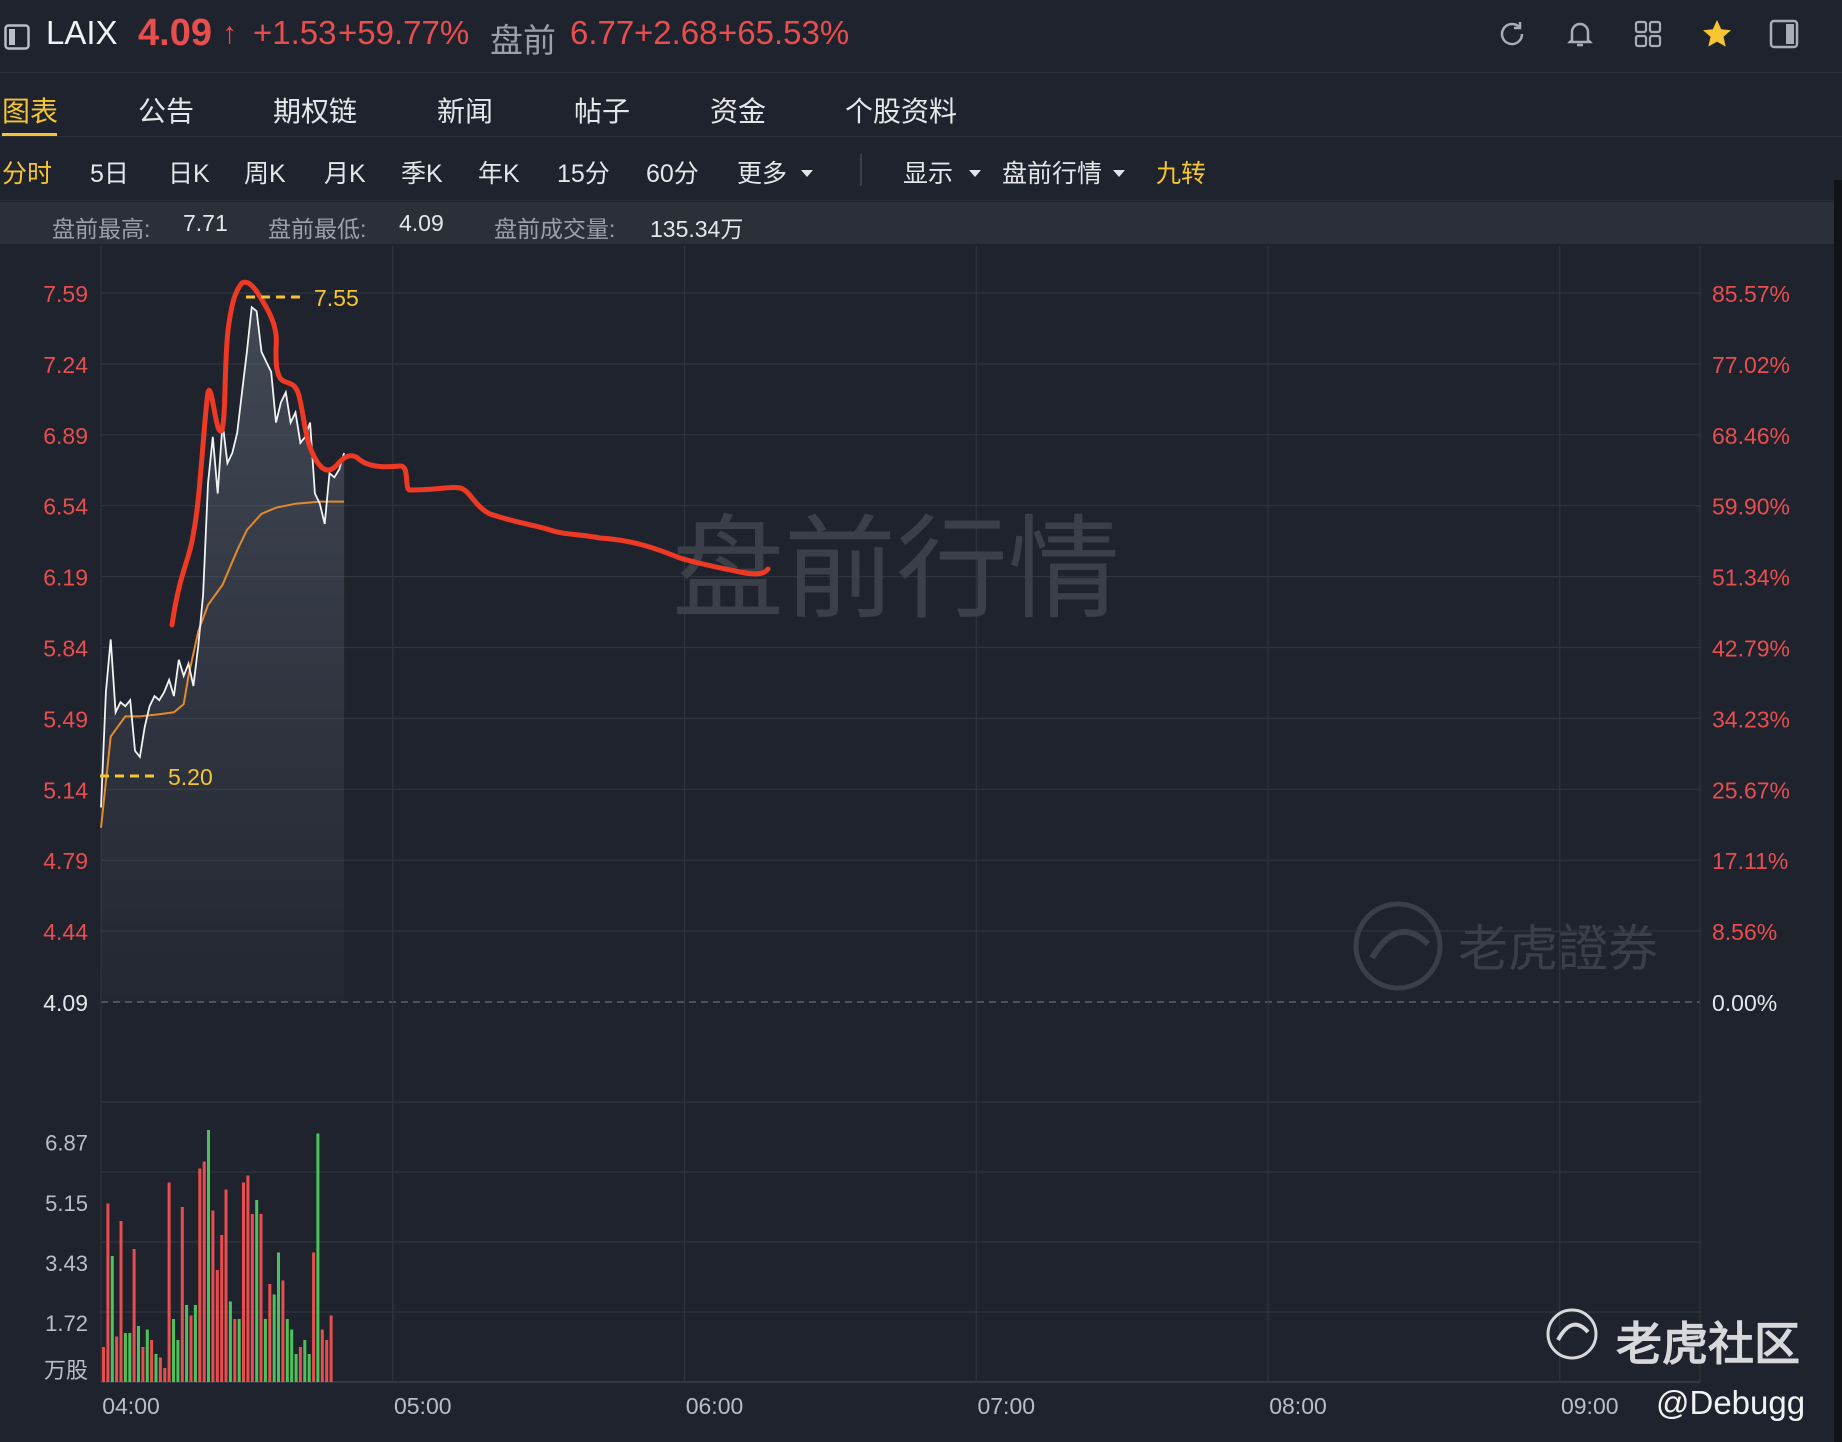 Image resolution: width=1842 pixels, height=1442 pixels. I want to click on y-tick-right: 85.57%, so click(1751, 294).